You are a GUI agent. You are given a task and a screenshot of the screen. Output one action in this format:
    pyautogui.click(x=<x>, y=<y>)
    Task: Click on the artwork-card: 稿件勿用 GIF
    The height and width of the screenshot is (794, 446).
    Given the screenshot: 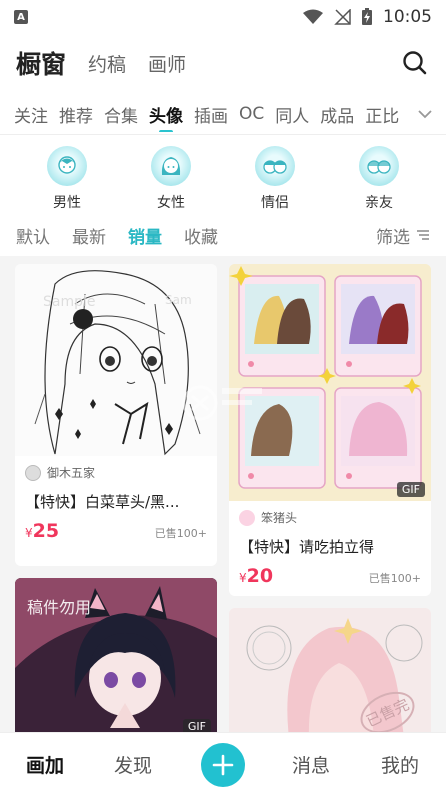 What is the action you would take?
    pyautogui.click(x=116, y=655)
    